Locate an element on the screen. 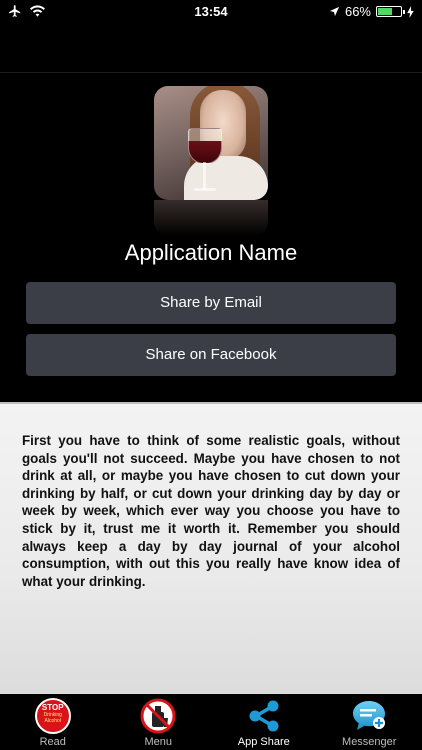  app-name: Application Name is located at coordinates (211, 252).